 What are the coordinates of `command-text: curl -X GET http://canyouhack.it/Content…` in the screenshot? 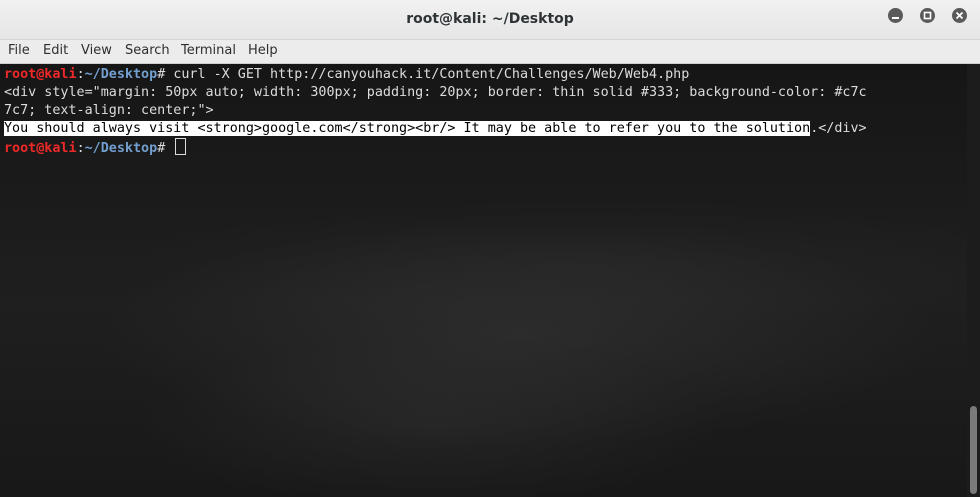 It's located at (431, 74).